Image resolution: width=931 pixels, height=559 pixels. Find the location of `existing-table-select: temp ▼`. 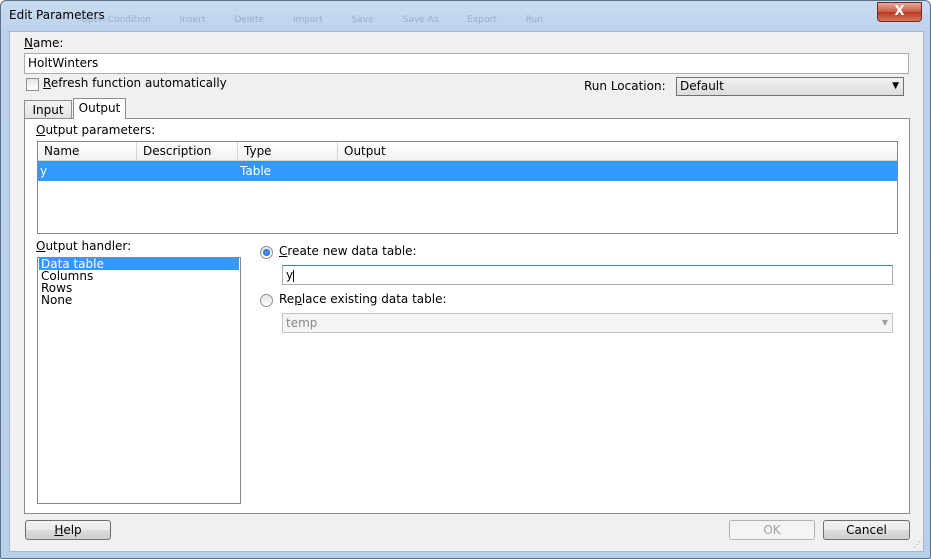

existing-table-select: temp ▼ is located at coordinates (587, 323).